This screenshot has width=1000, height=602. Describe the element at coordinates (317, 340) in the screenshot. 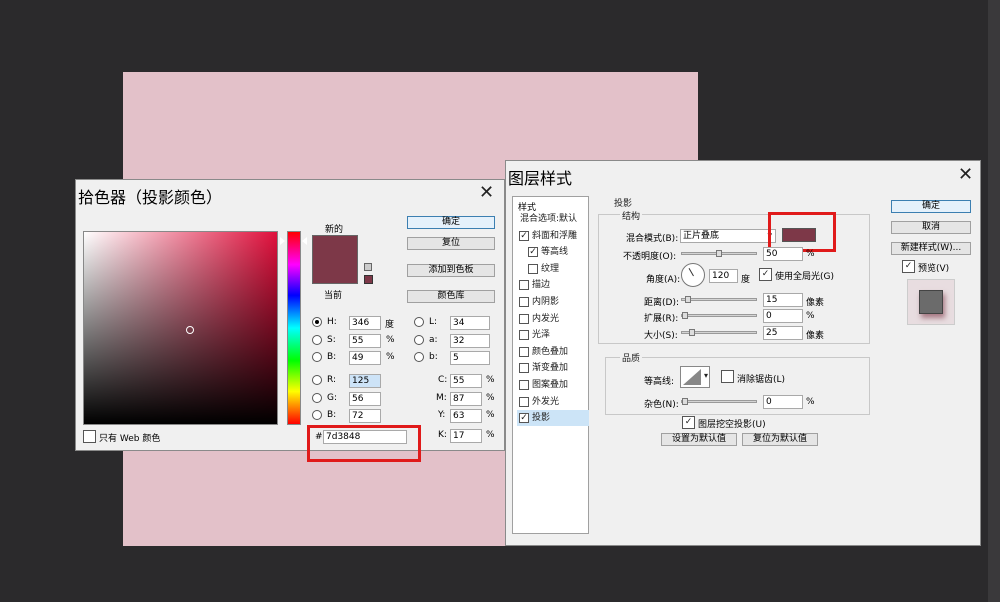

I see `s-radio` at that location.